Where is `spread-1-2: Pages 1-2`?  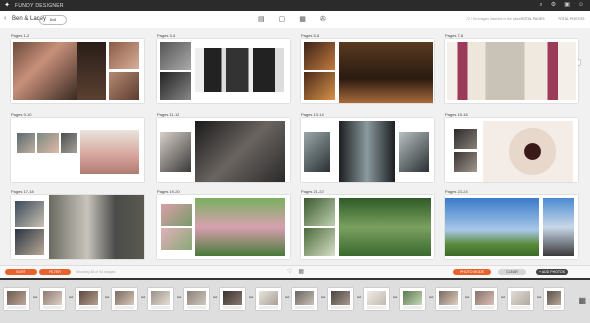
spread-1-2: Pages 1-2 is located at coordinates (77, 69).